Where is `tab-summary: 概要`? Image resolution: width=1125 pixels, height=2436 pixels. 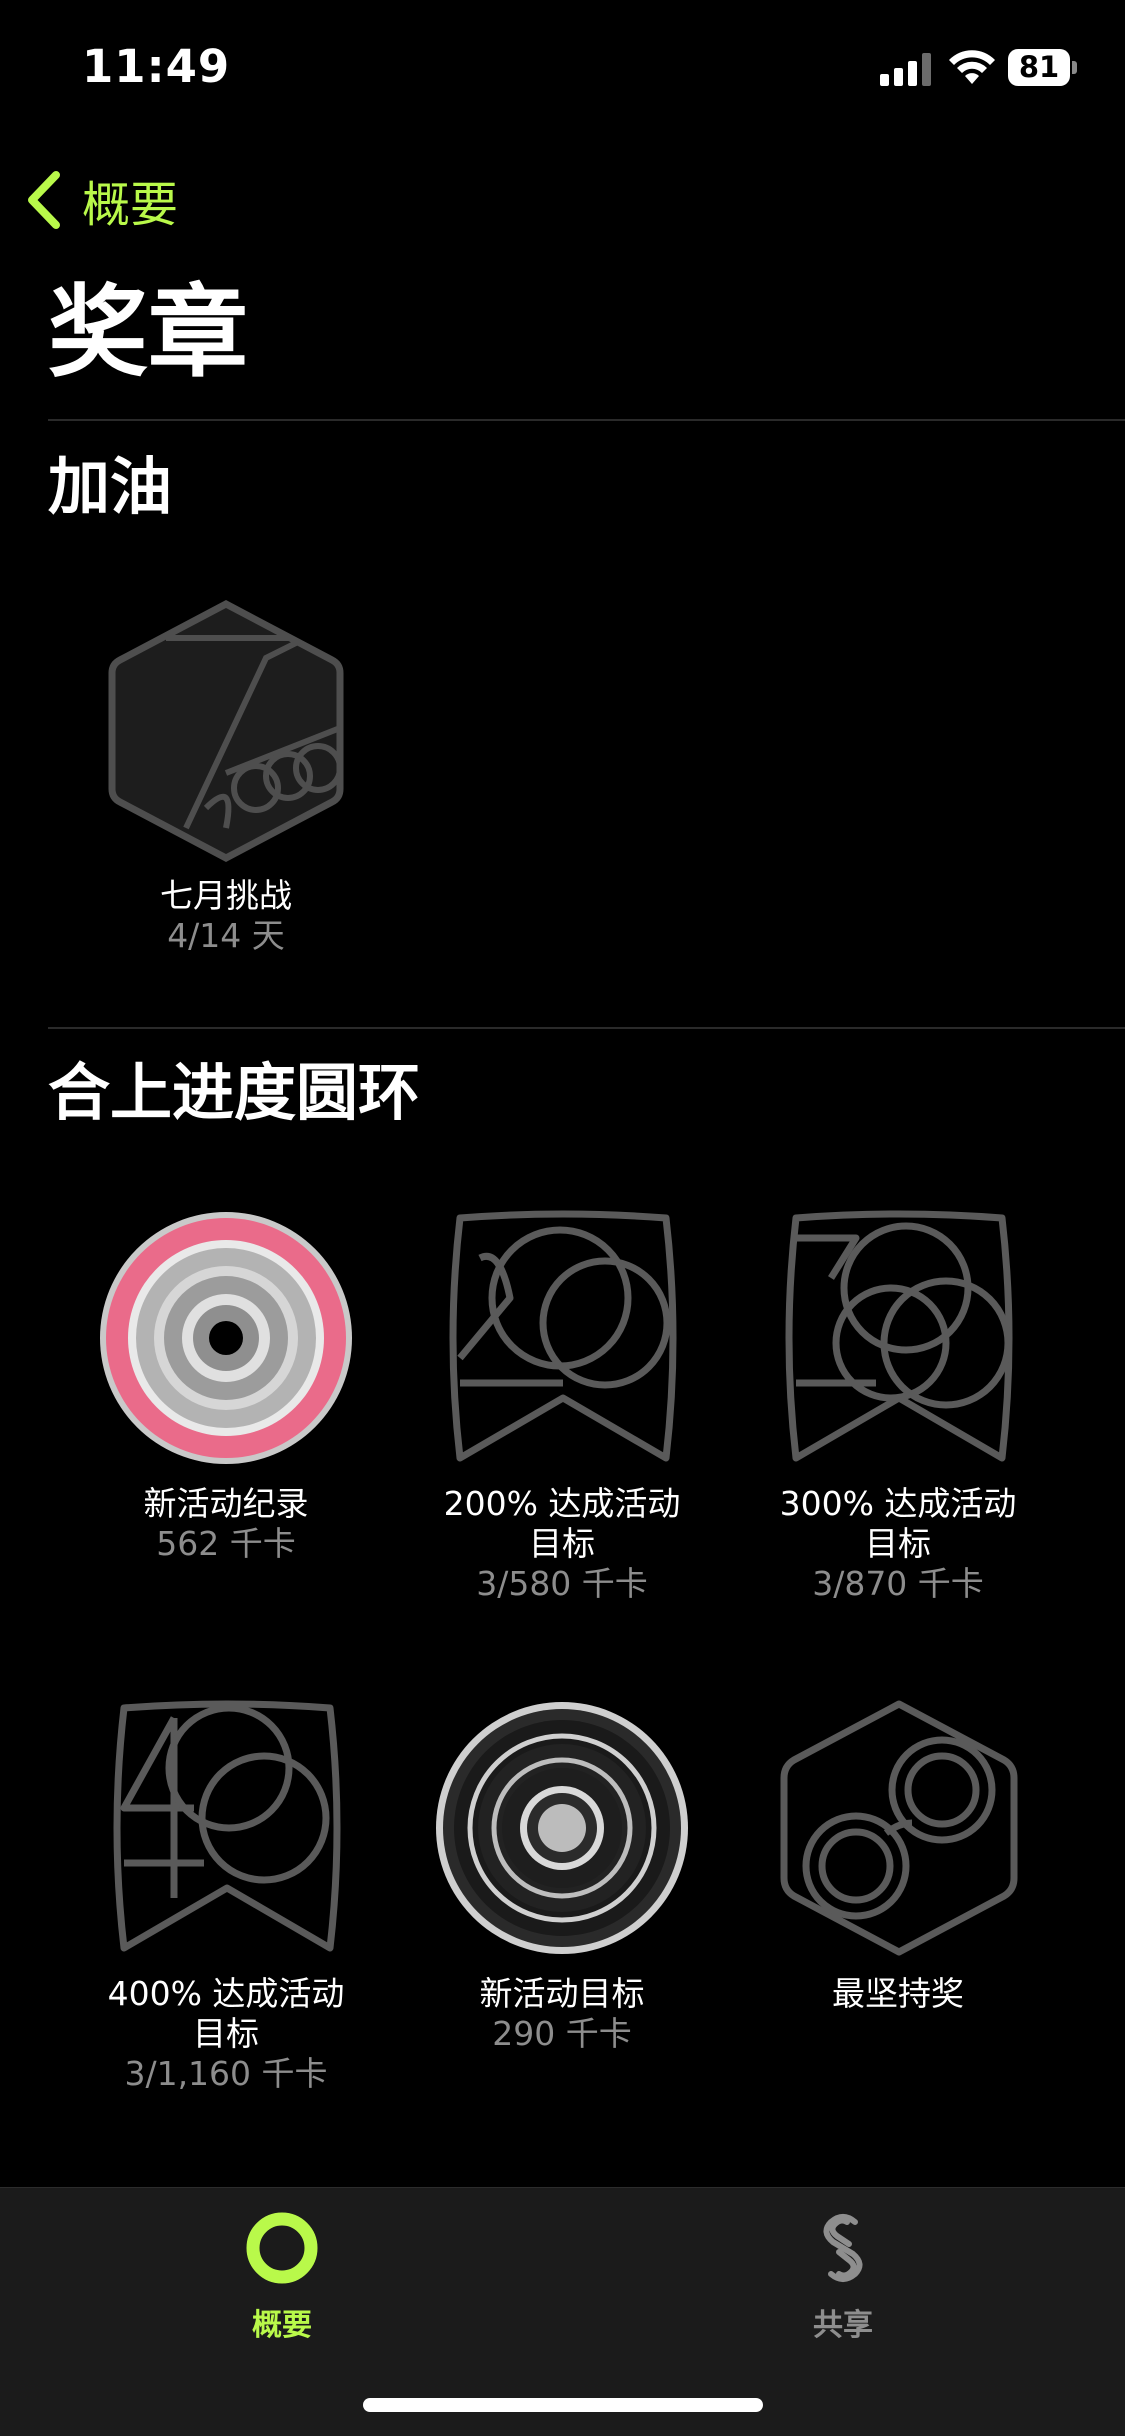
tab-summary: 概要 is located at coordinates (282, 2276).